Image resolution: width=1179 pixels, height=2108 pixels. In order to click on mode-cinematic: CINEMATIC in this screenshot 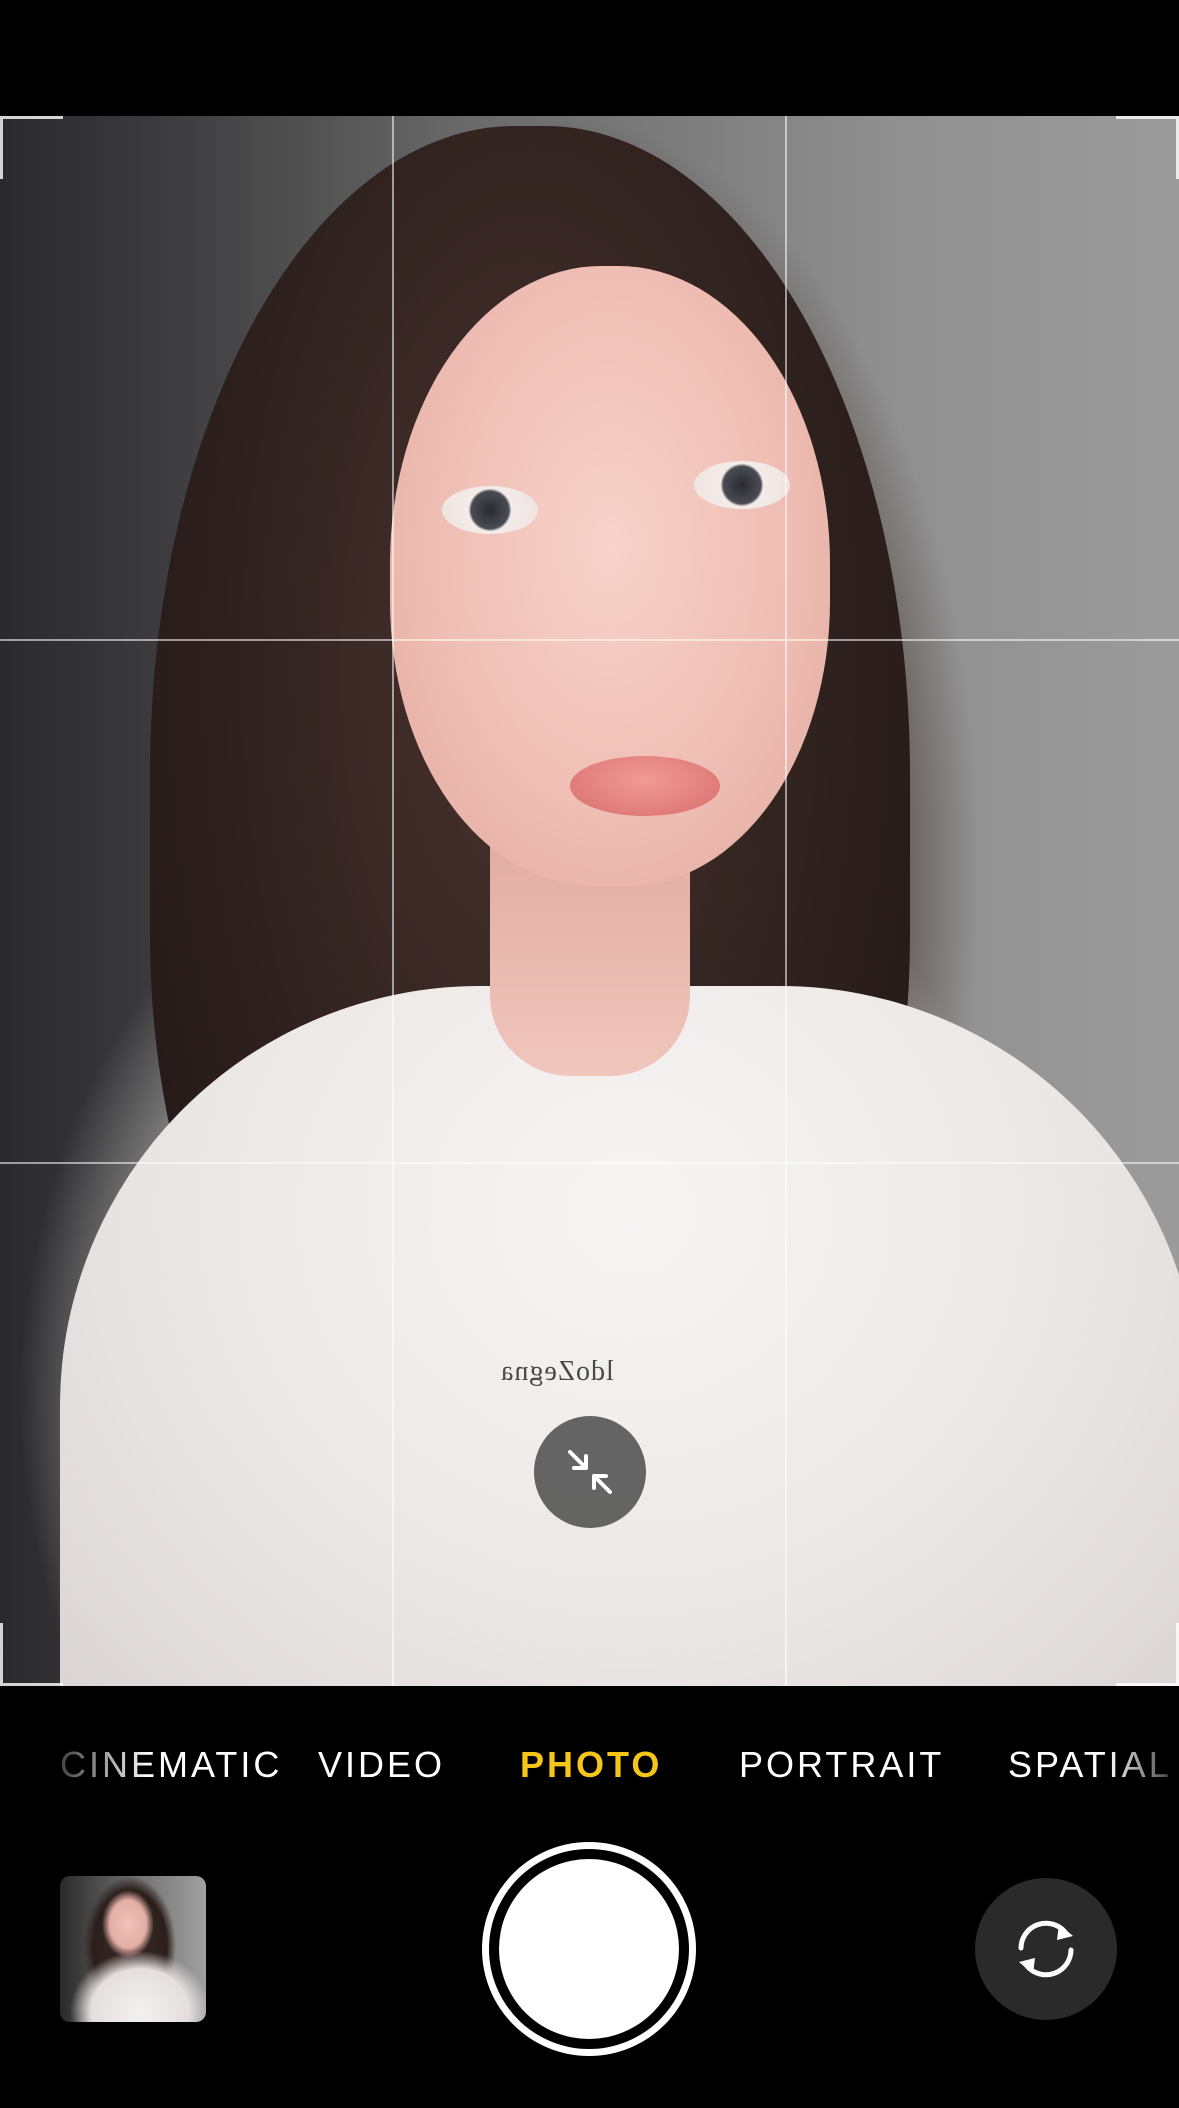, I will do `click(171, 1765)`.